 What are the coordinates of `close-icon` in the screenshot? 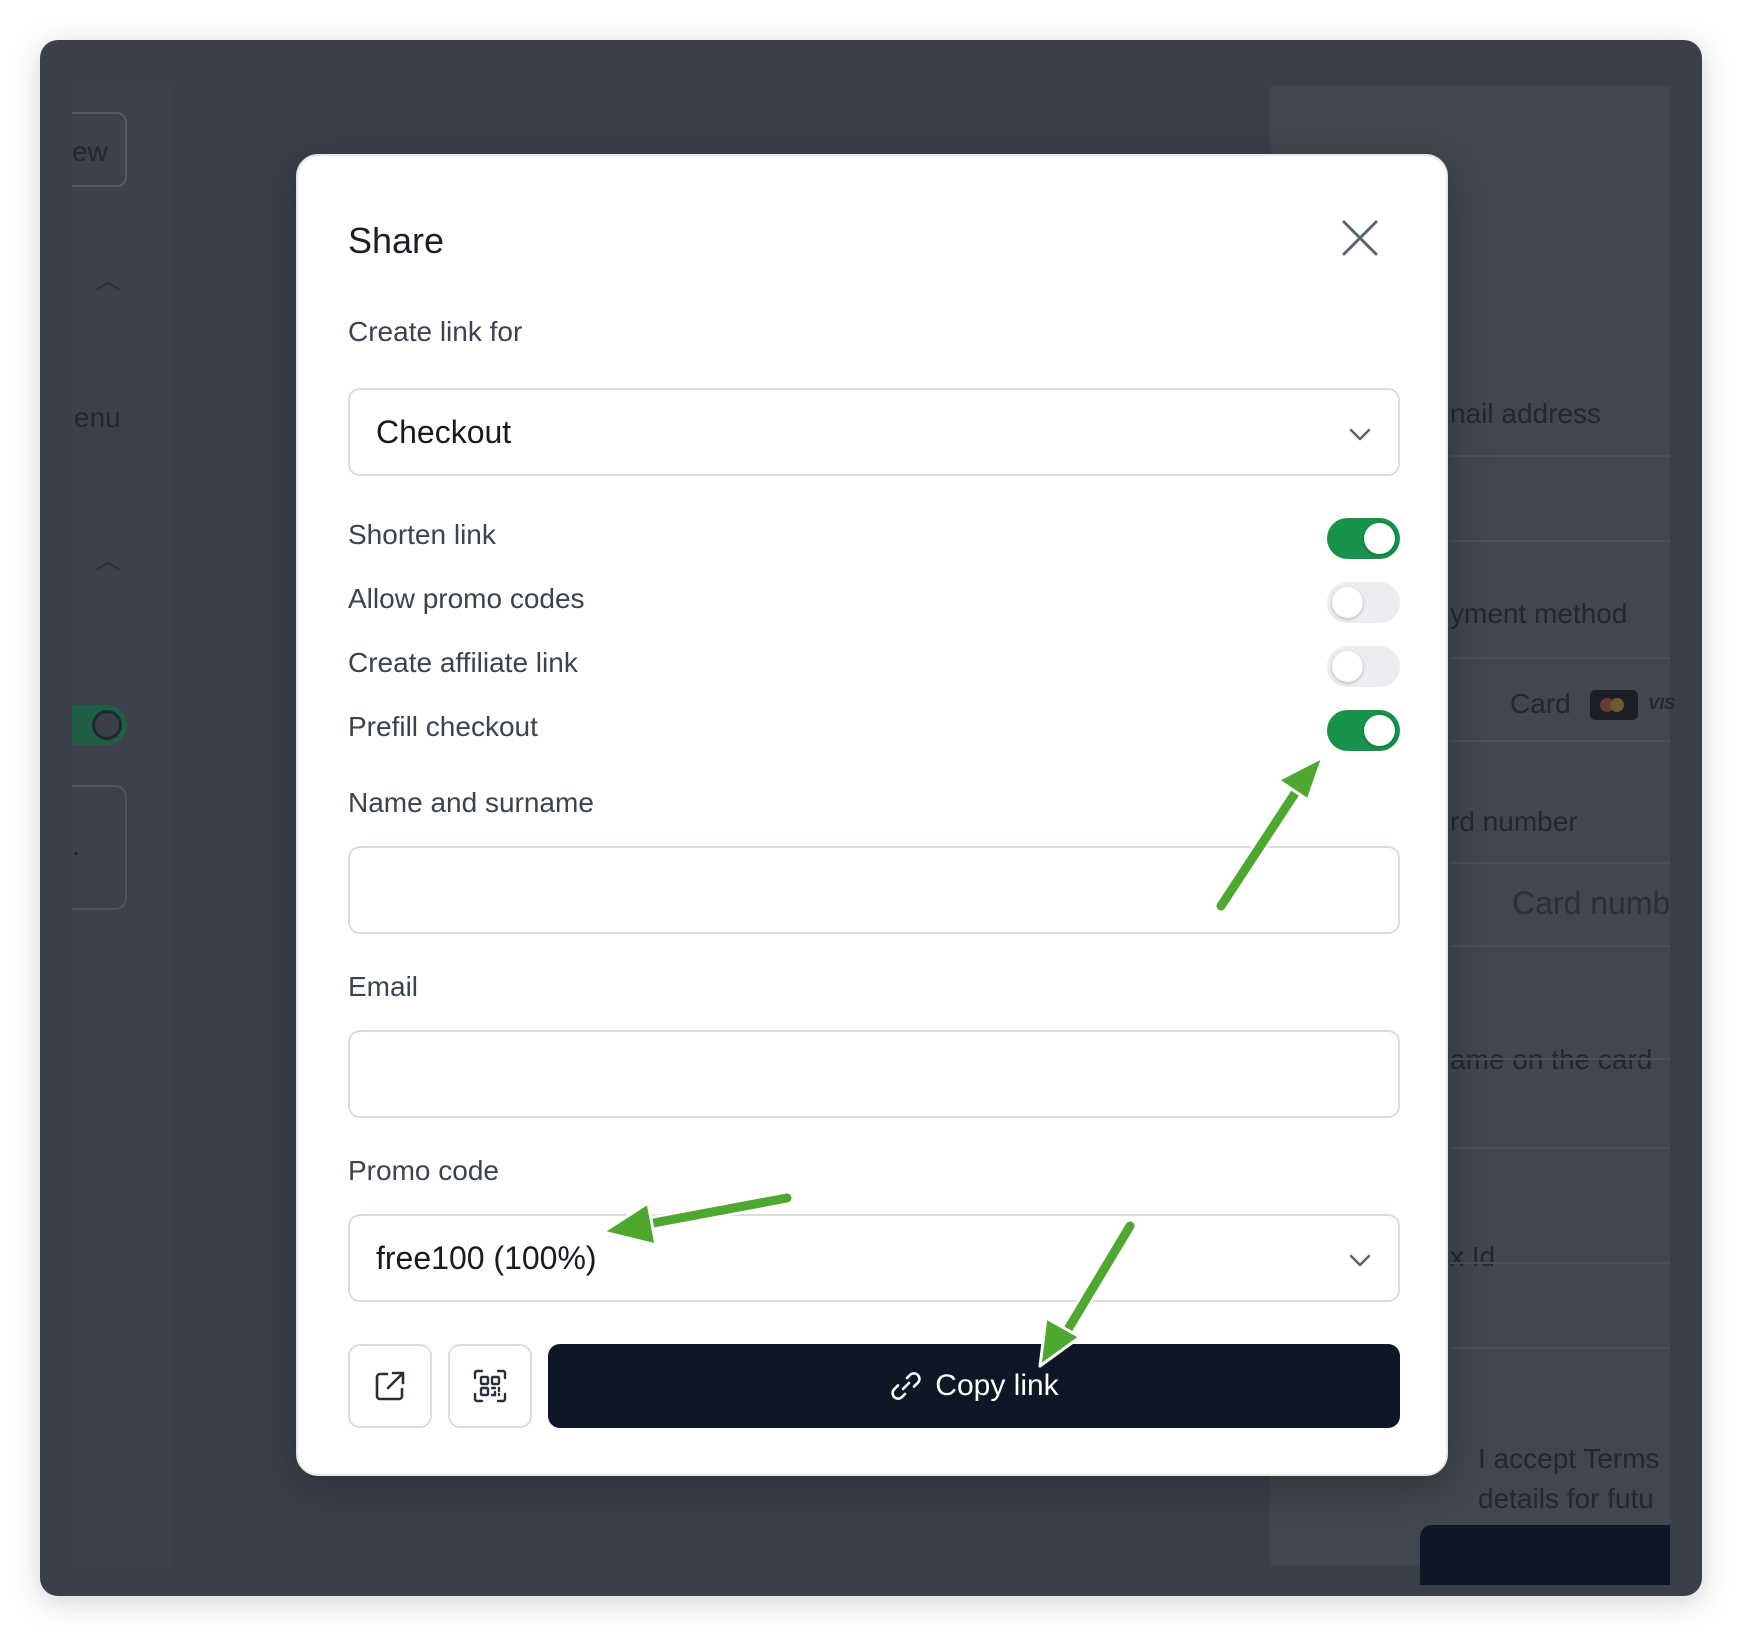 It's located at (1360, 238).